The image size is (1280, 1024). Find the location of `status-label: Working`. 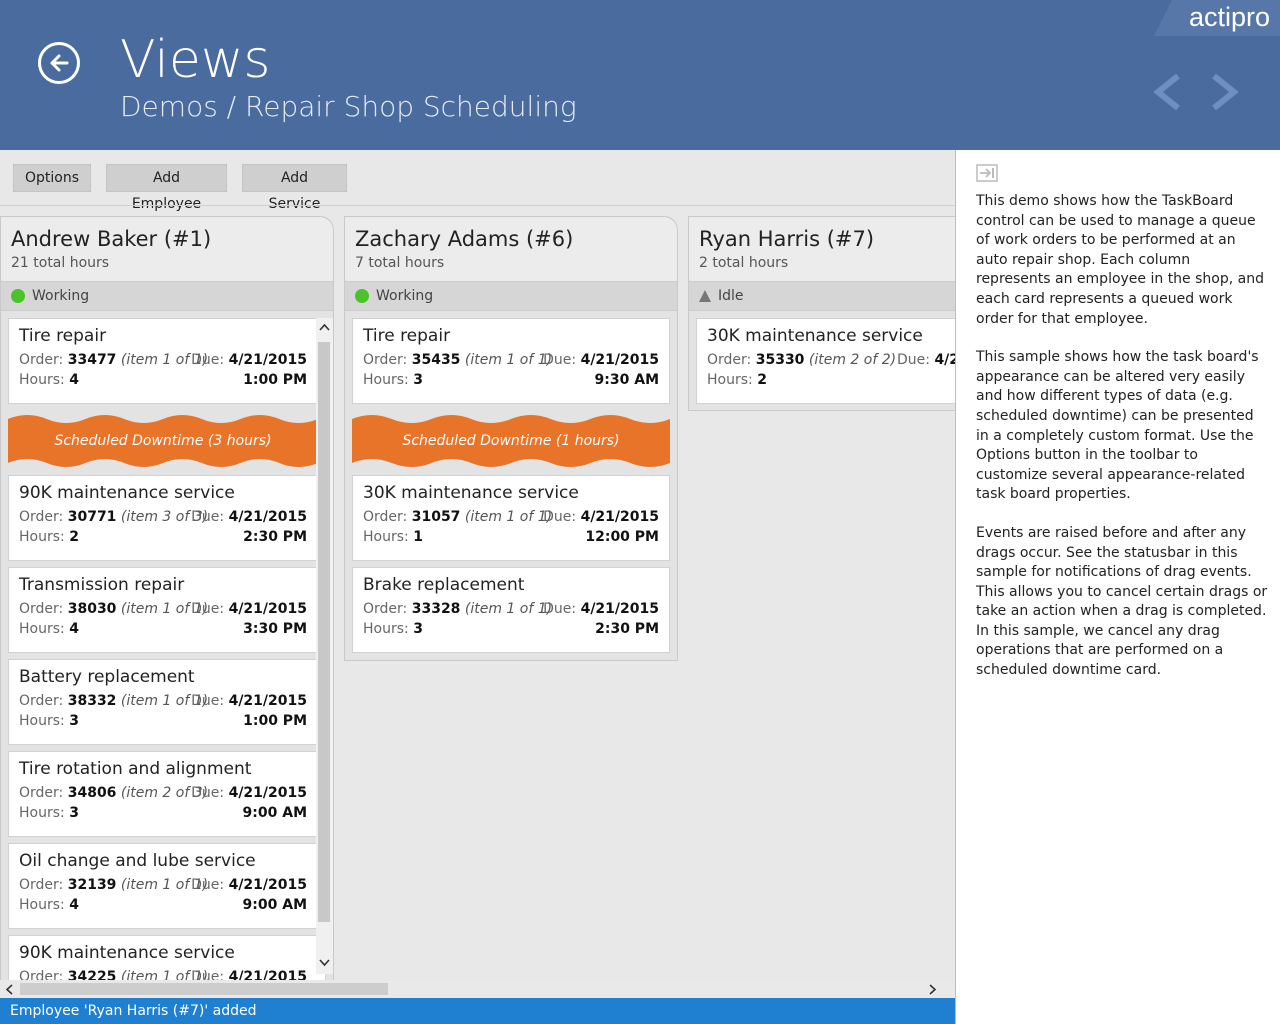

status-label: Working is located at coordinates (405, 296).